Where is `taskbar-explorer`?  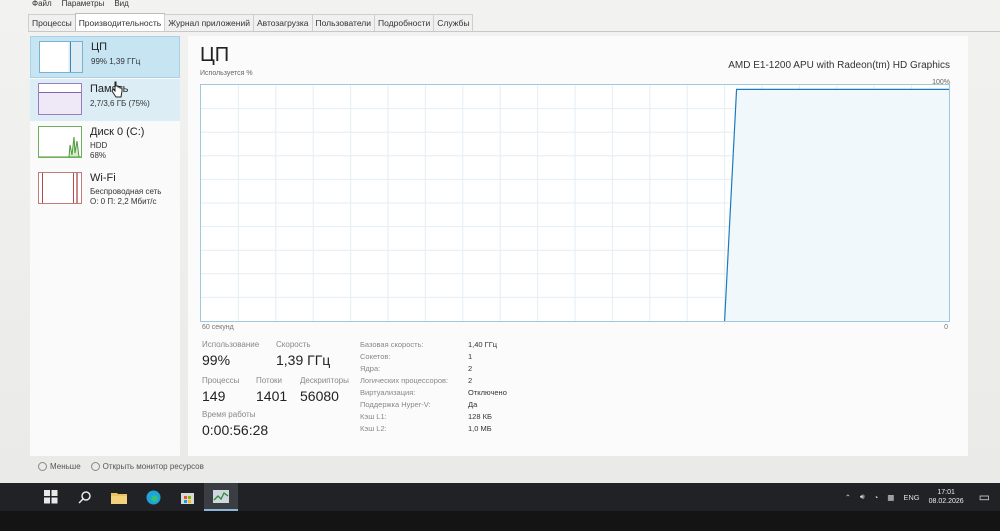
taskbar-explorer is located at coordinates (119, 497).